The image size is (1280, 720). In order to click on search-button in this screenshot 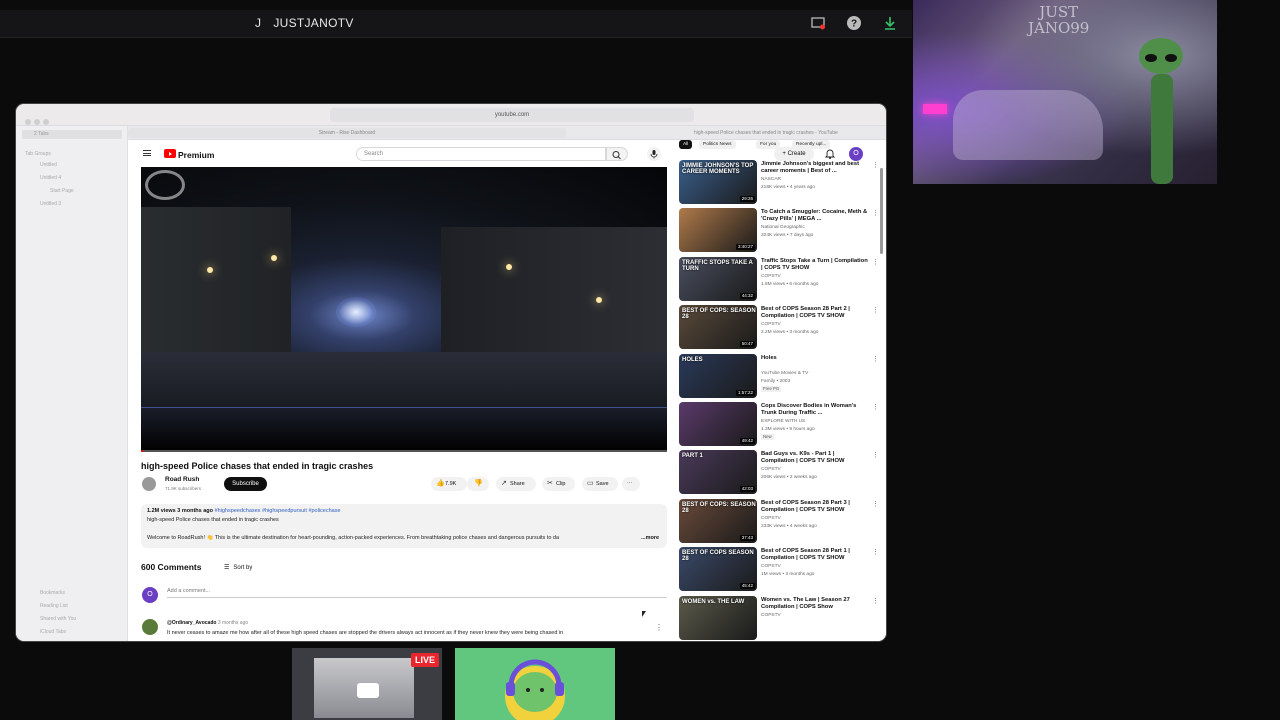, I will do `click(617, 154)`.